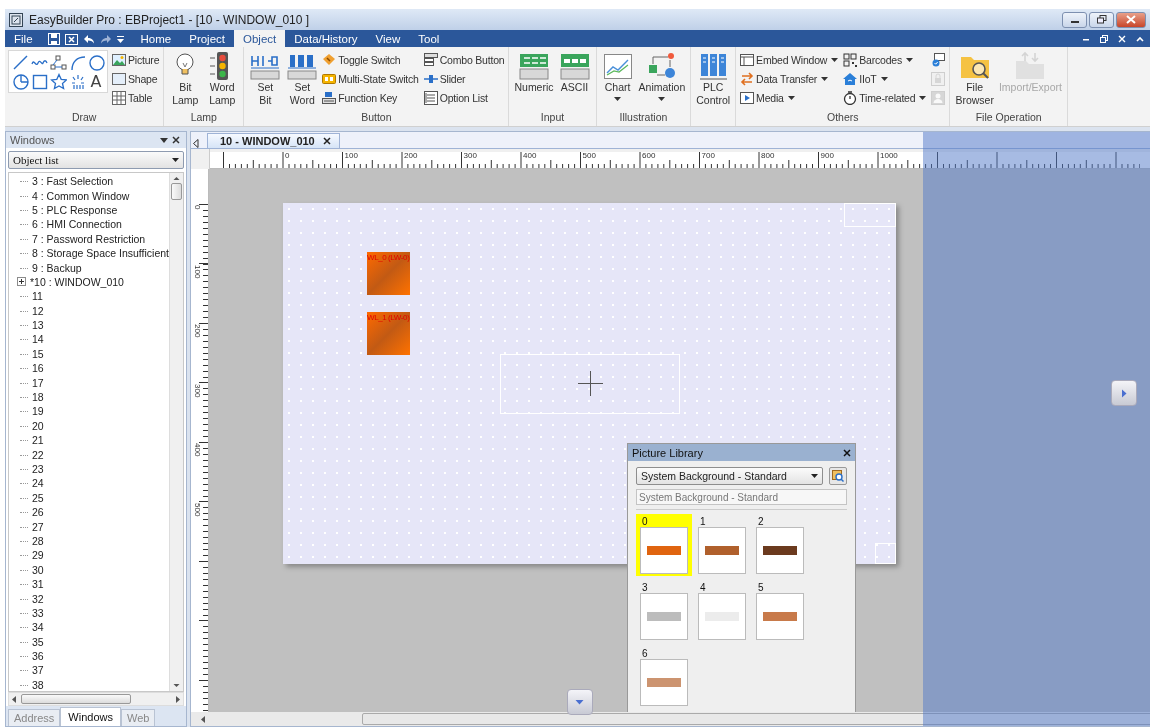  I want to click on tree-item: 35, so click(36, 641).